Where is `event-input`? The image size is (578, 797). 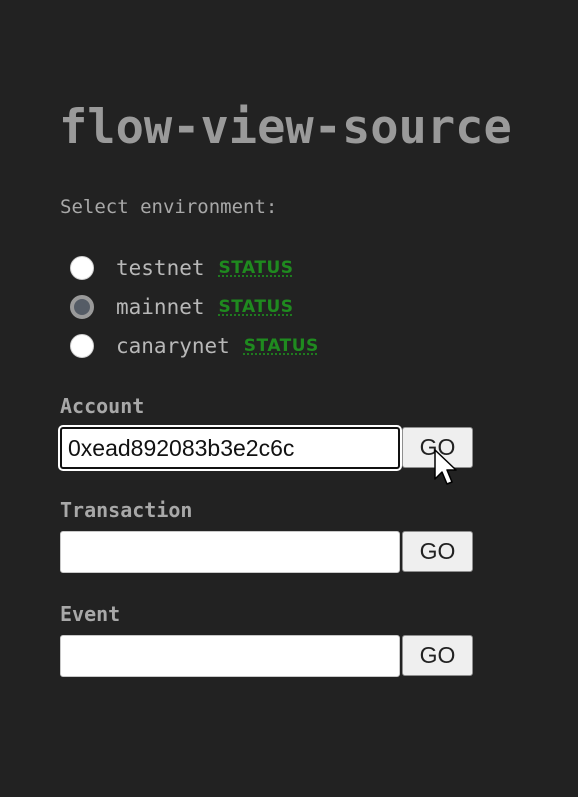 event-input is located at coordinates (230, 656).